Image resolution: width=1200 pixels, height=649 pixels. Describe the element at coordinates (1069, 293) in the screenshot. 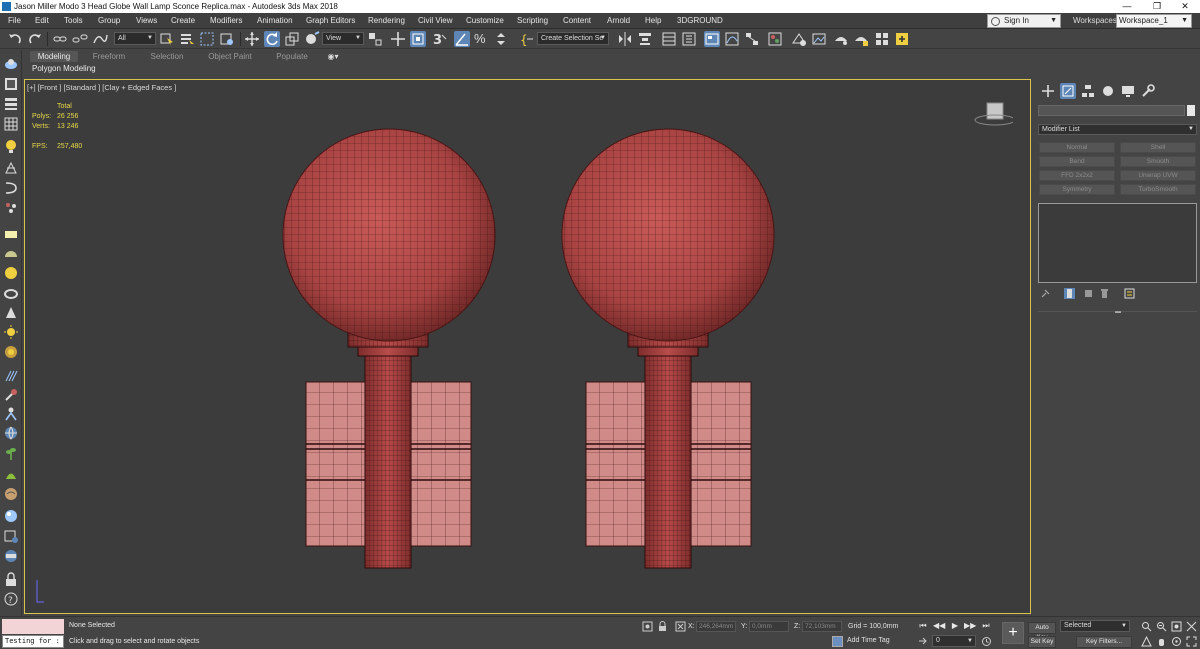

I see `show-end-result-icon` at that location.